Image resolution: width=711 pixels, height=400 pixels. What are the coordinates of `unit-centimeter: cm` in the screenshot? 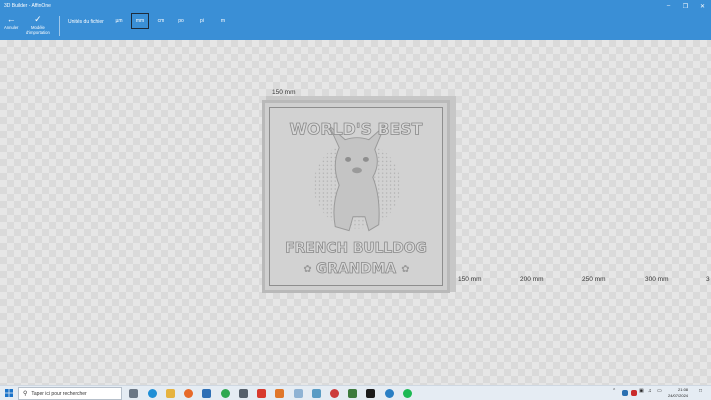 It's located at (161, 21).